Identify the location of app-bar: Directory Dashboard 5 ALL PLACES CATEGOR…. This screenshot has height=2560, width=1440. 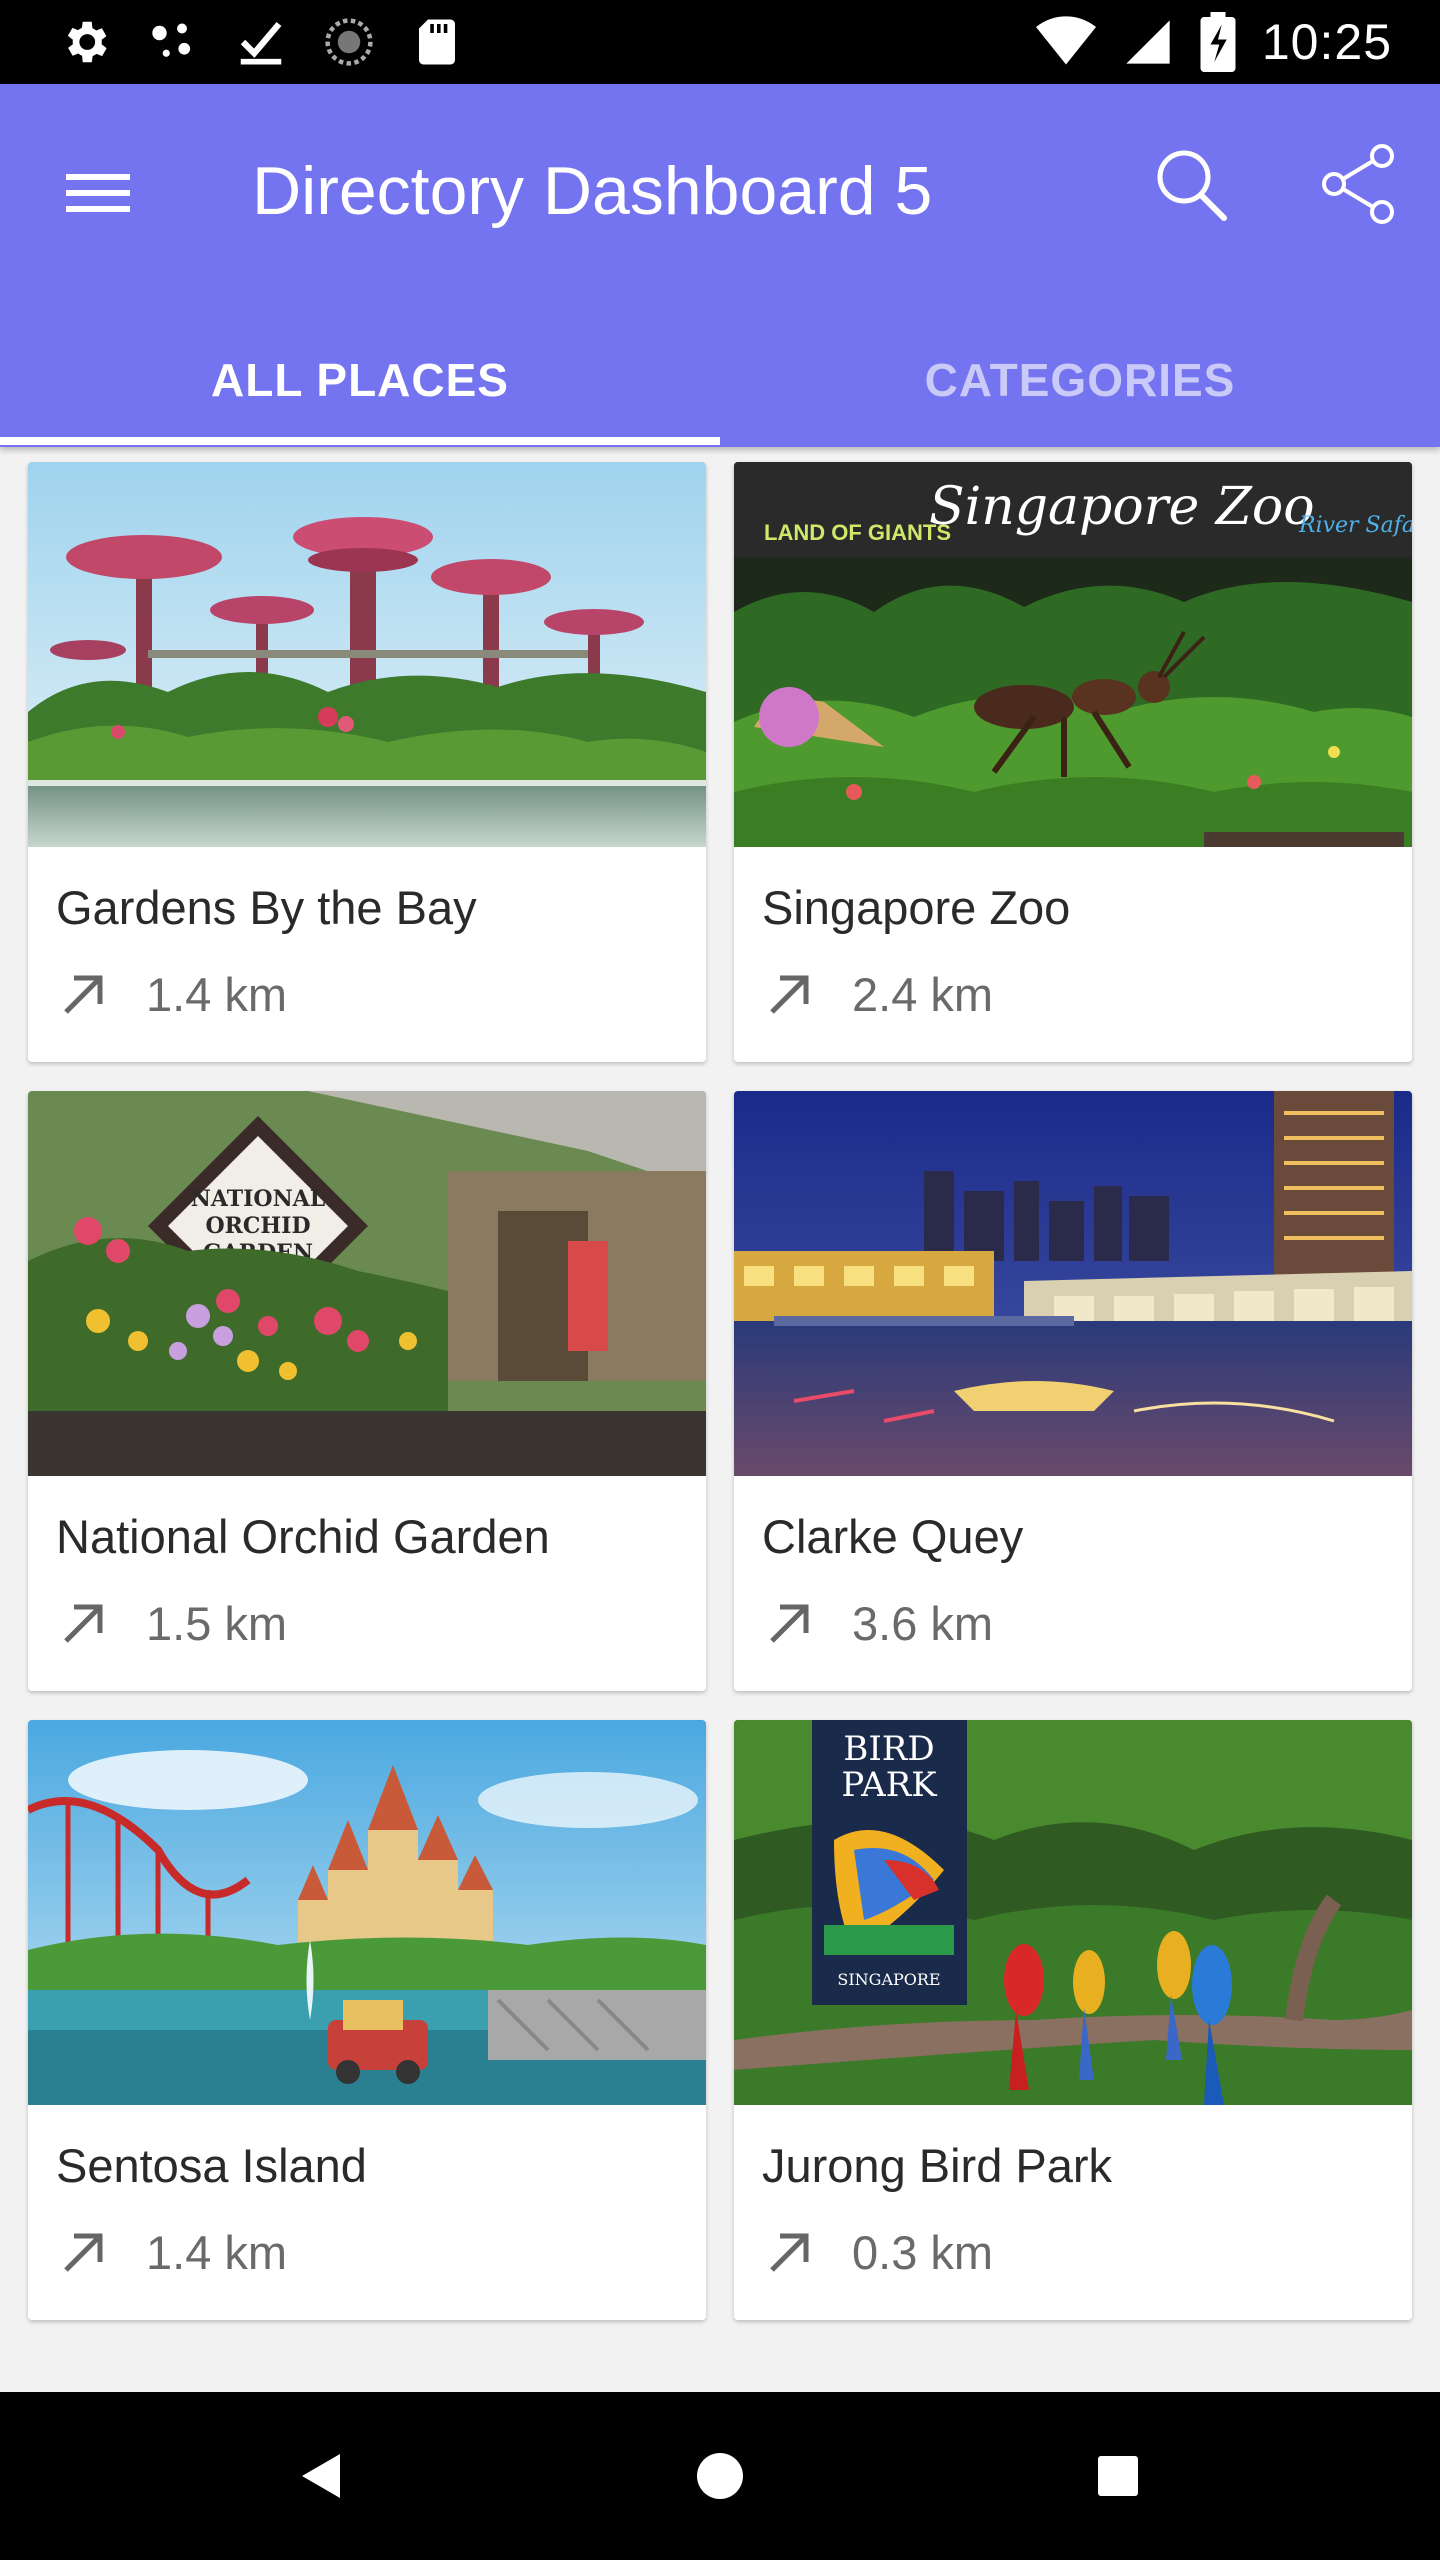
(720, 265).